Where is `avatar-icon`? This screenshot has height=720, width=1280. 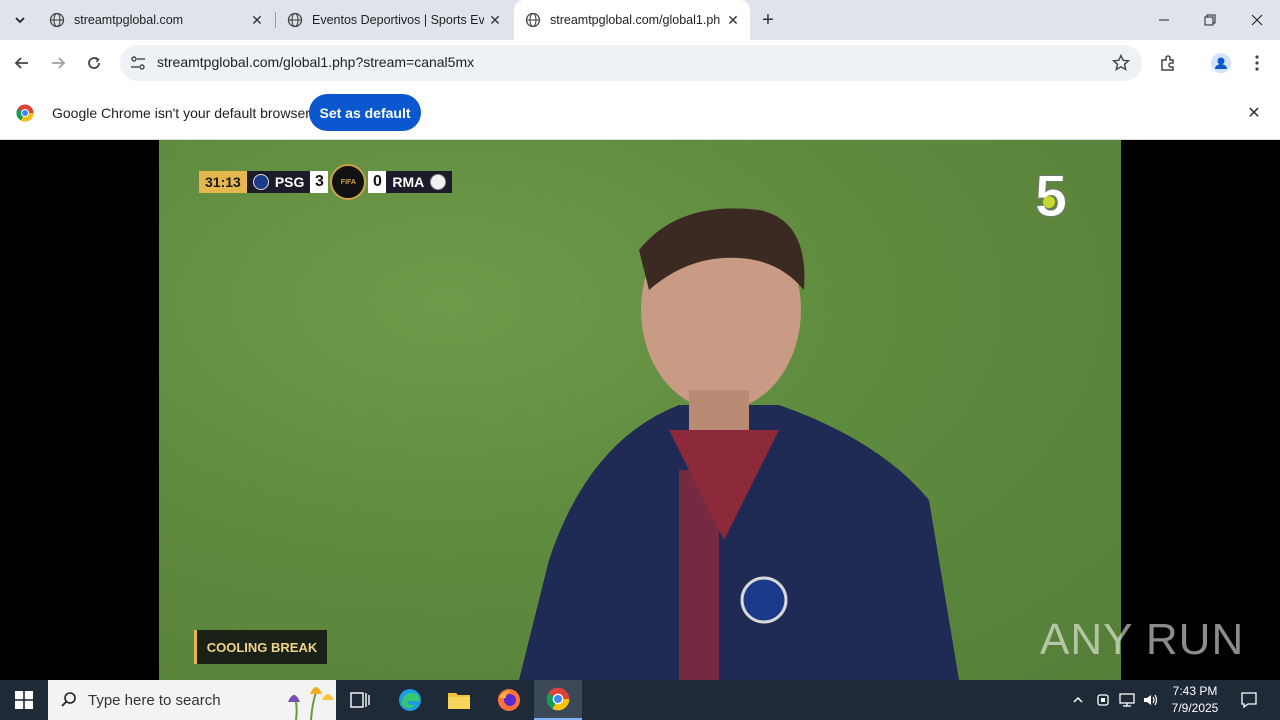
avatar-icon is located at coordinates (1221, 63).